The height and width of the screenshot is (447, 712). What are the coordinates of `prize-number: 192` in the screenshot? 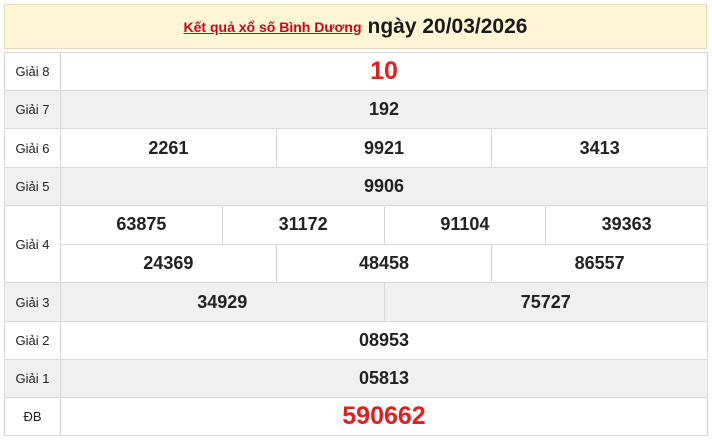 It's located at (384, 109).